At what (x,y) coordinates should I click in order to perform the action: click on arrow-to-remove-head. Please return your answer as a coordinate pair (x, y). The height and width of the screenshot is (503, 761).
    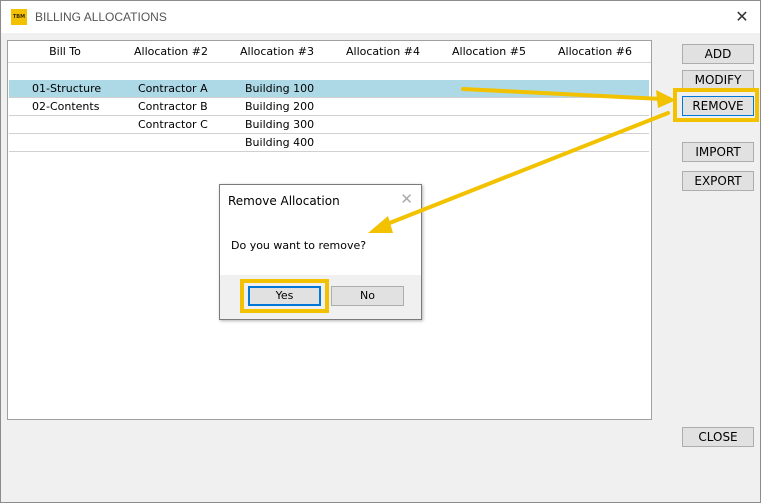
    Looking at the image, I should click on (666, 99).